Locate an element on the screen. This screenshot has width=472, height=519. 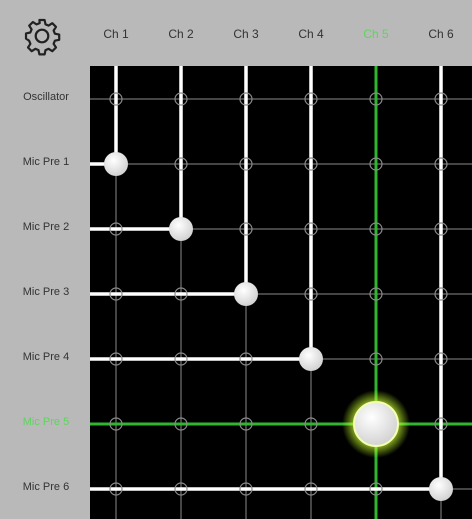
source-label: Mic Pre 4 is located at coordinates (46, 357).